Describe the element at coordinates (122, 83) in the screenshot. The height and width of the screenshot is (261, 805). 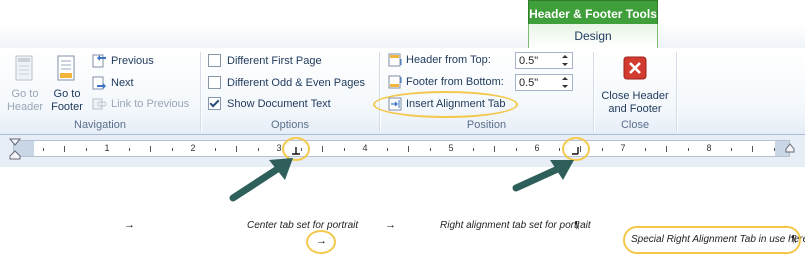
I see `next-label: Next` at that location.